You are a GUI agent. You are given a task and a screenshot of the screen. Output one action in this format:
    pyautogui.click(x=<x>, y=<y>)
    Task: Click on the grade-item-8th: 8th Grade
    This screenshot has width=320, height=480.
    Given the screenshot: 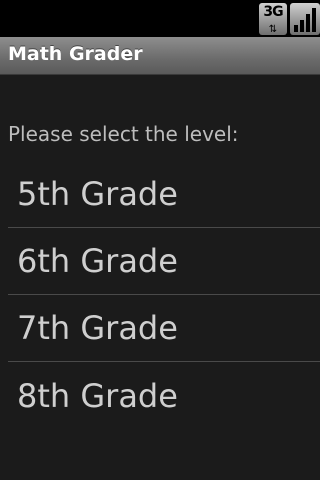 What is the action you would take?
    pyautogui.click(x=164, y=395)
    